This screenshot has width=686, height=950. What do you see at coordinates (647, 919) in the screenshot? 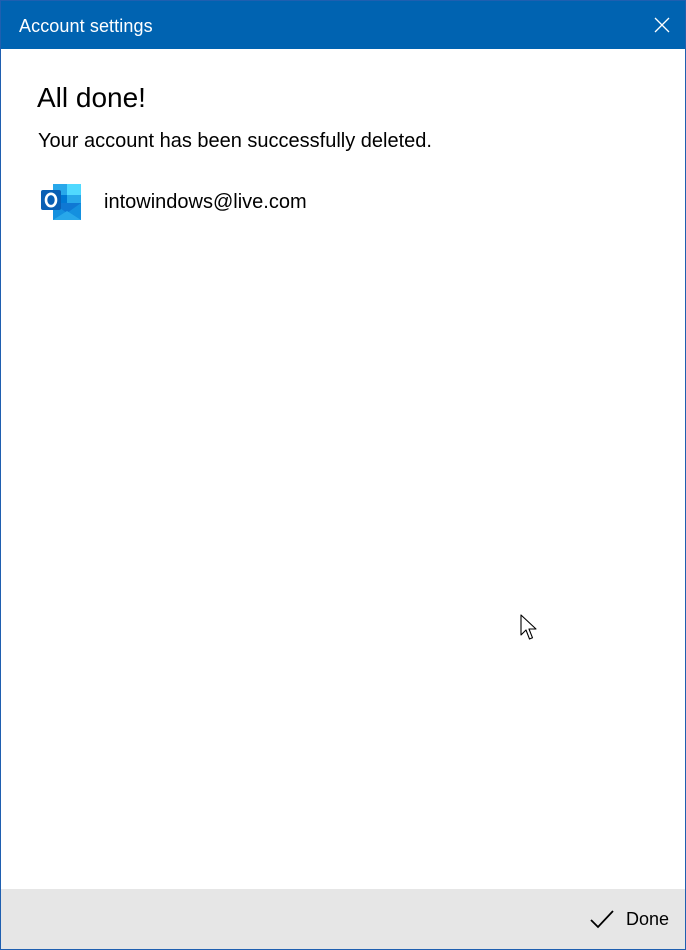
I see `done-label: Done` at bounding box center [647, 919].